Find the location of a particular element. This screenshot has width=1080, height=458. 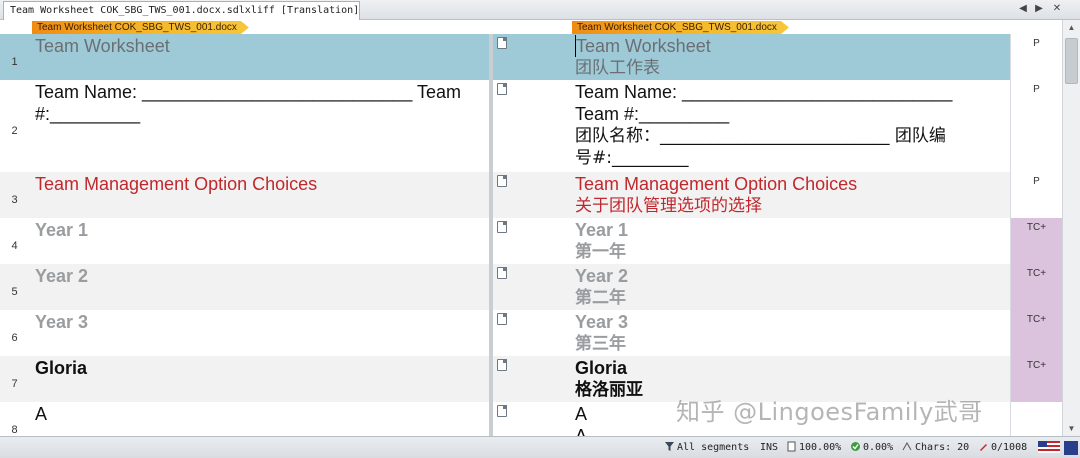

source-text: #:_________ is located at coordinates (88, 114).